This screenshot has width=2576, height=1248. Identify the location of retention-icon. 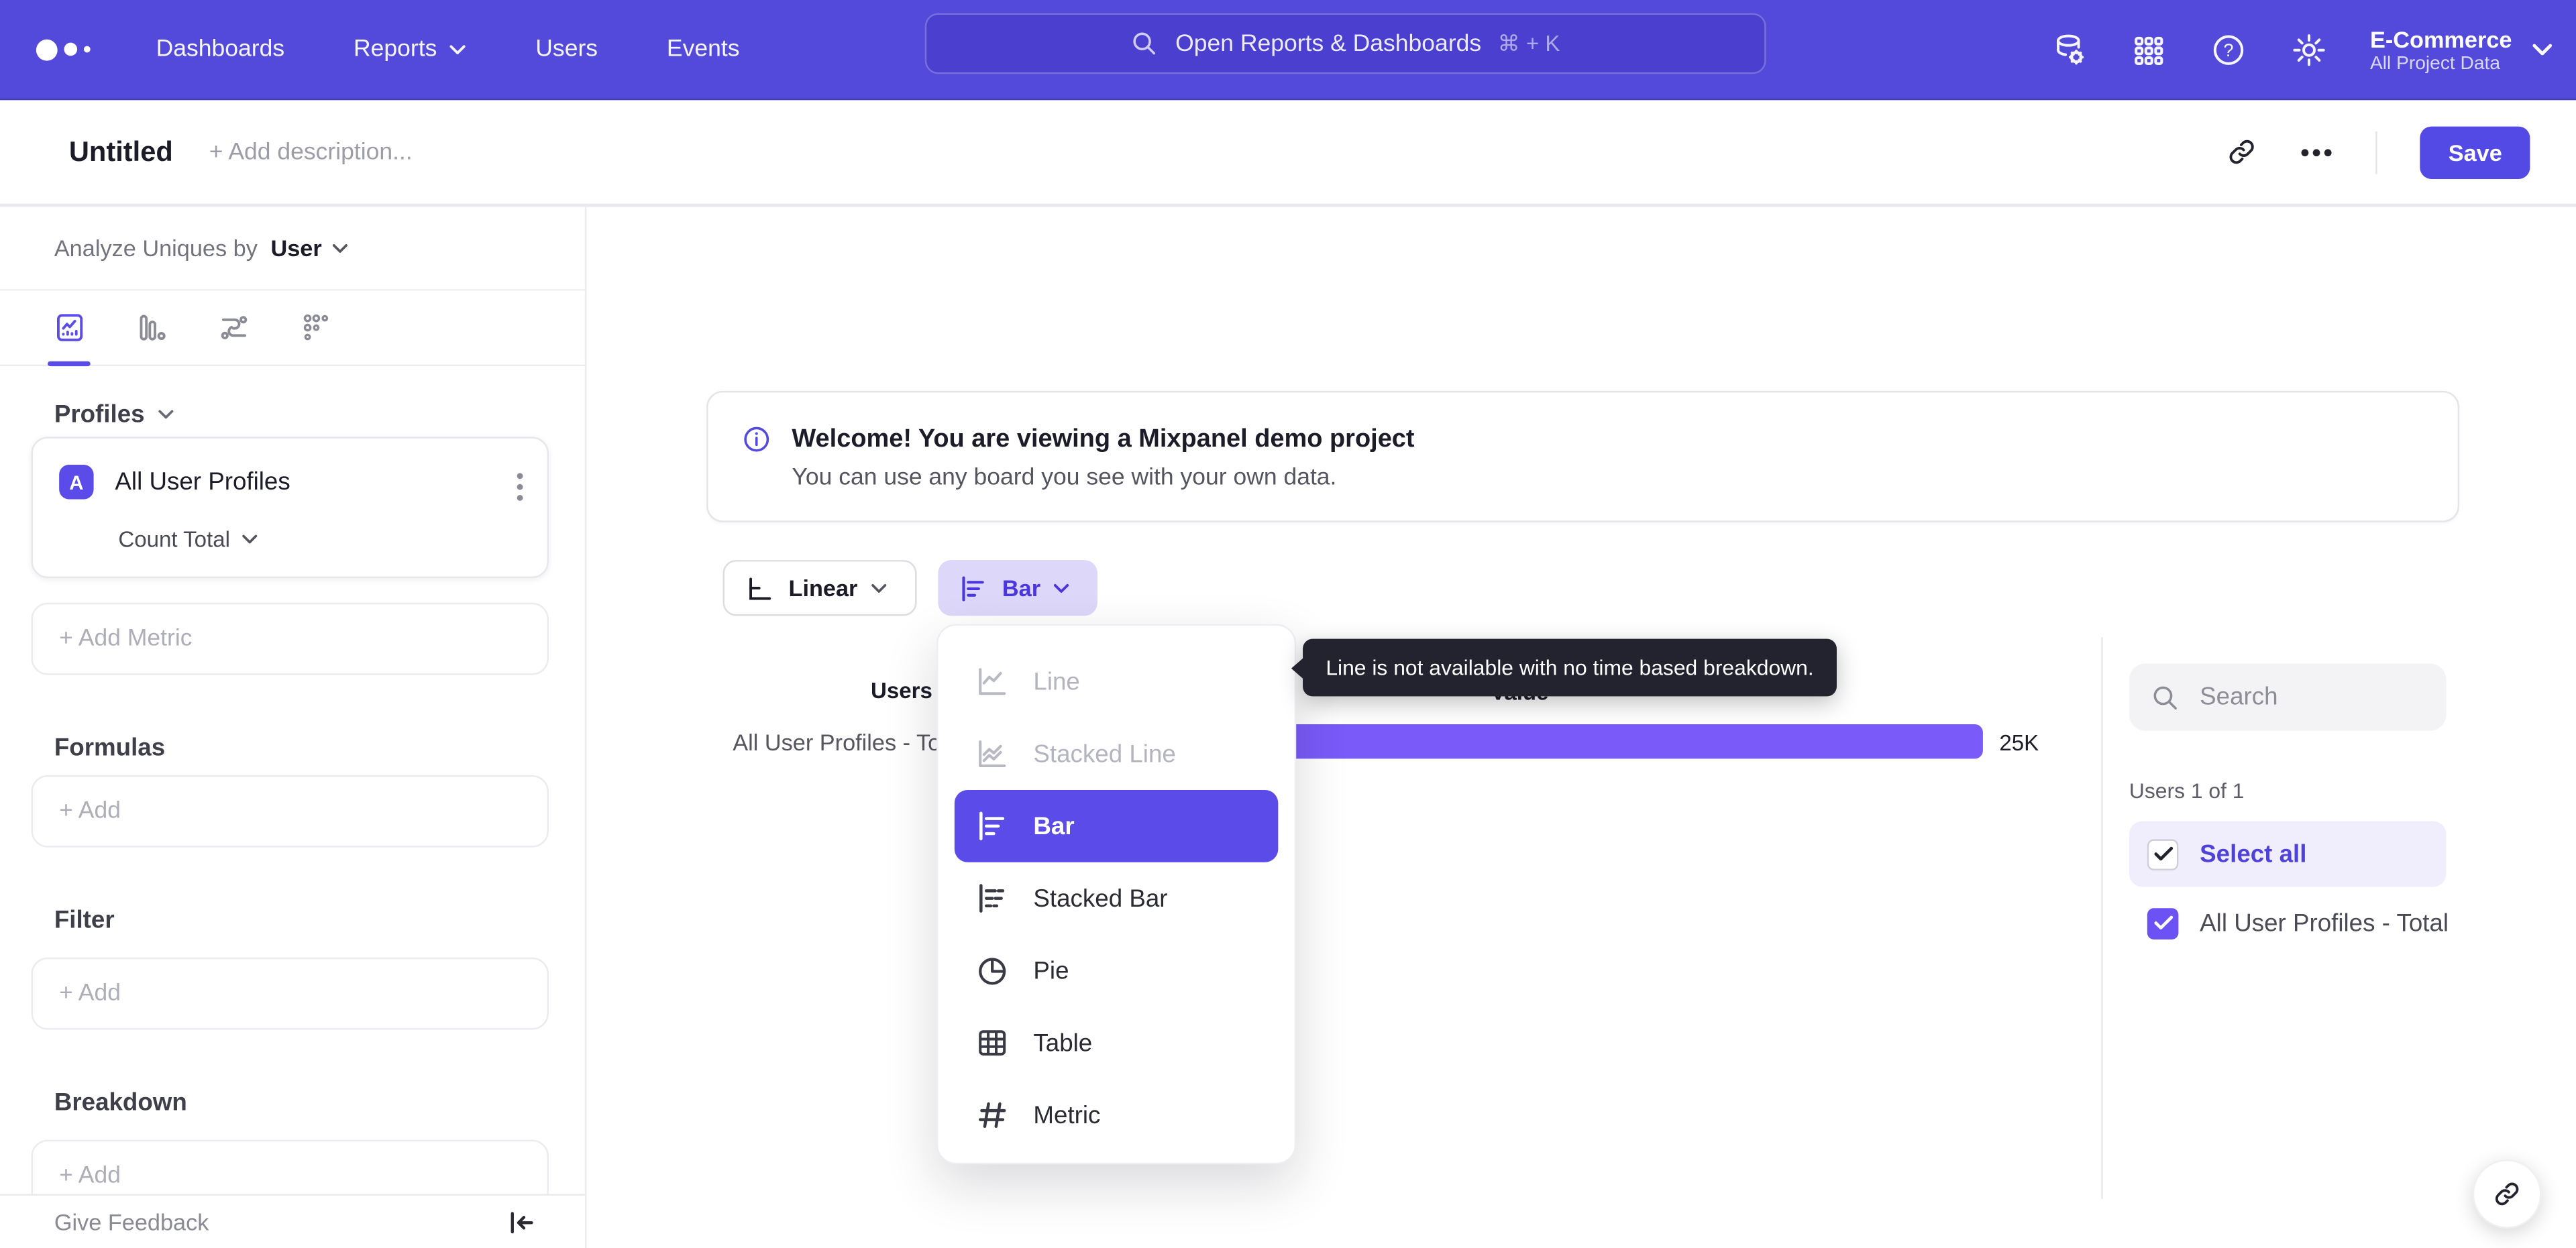
(315, 327).